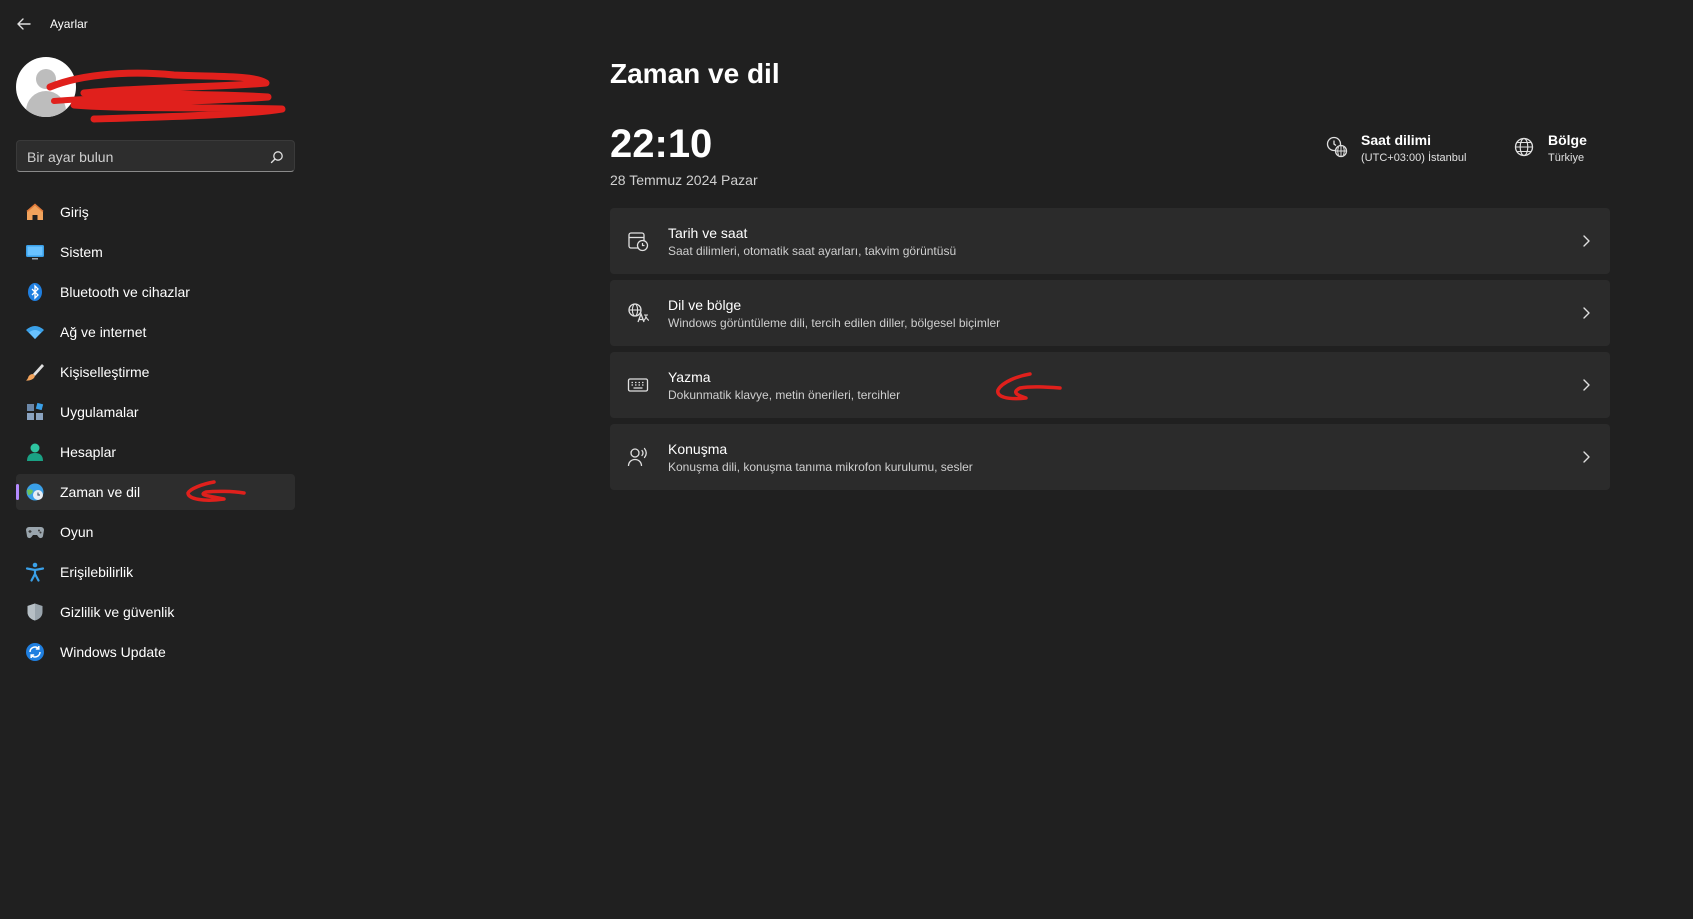 The height and width of the screenshot is (919, 1693). I want to click on current-time: 22:10, so click(661, 144).